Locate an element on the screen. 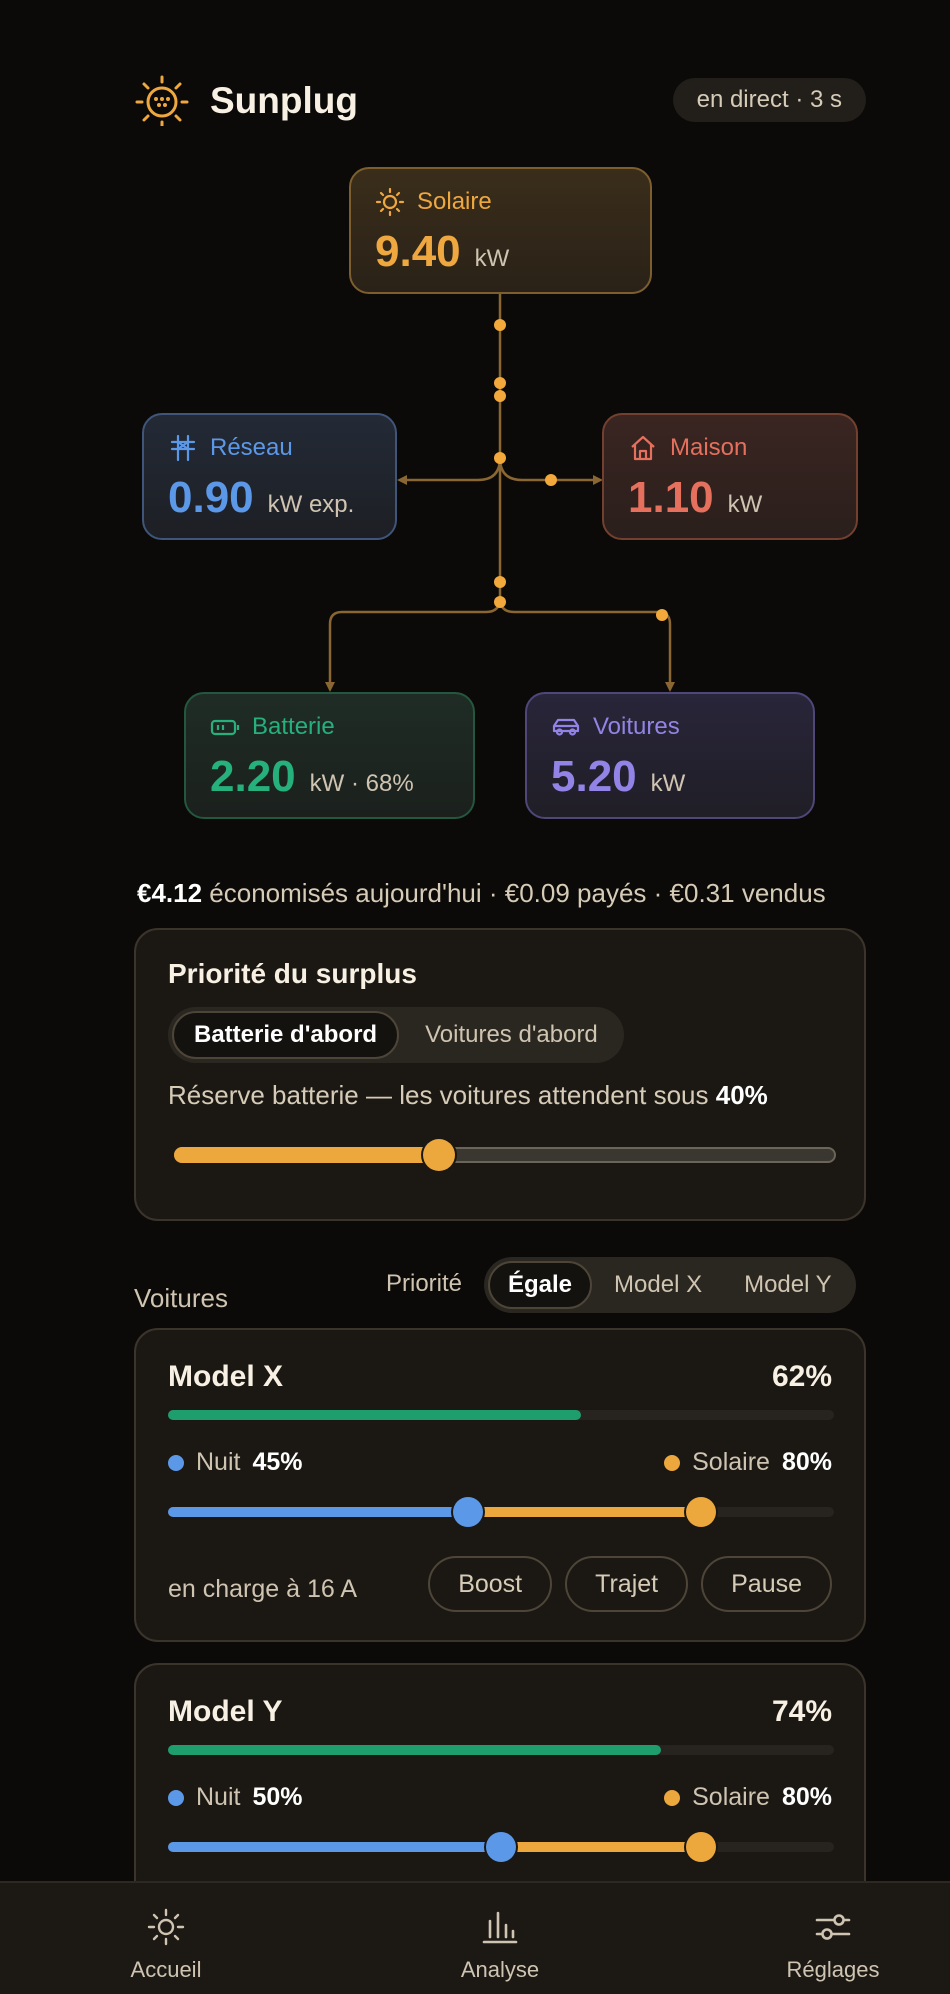  option-cars-first: Voitures d'abord is located at coordinates (511, 1035).